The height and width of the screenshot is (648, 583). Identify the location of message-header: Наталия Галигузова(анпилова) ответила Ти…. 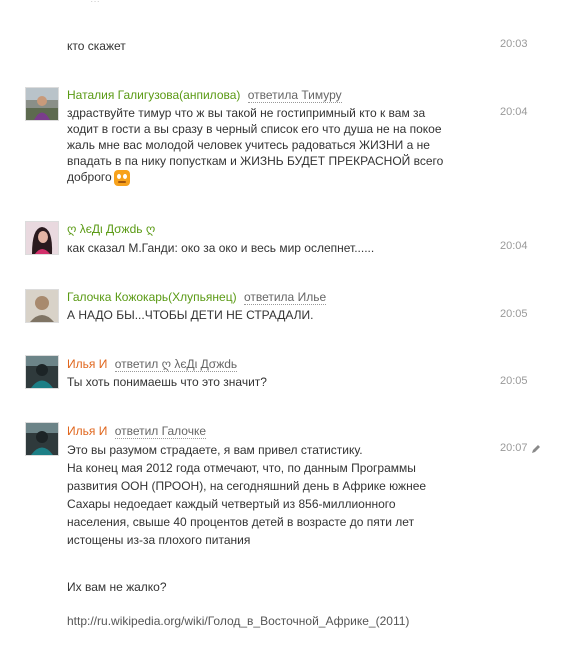
(204, 95).